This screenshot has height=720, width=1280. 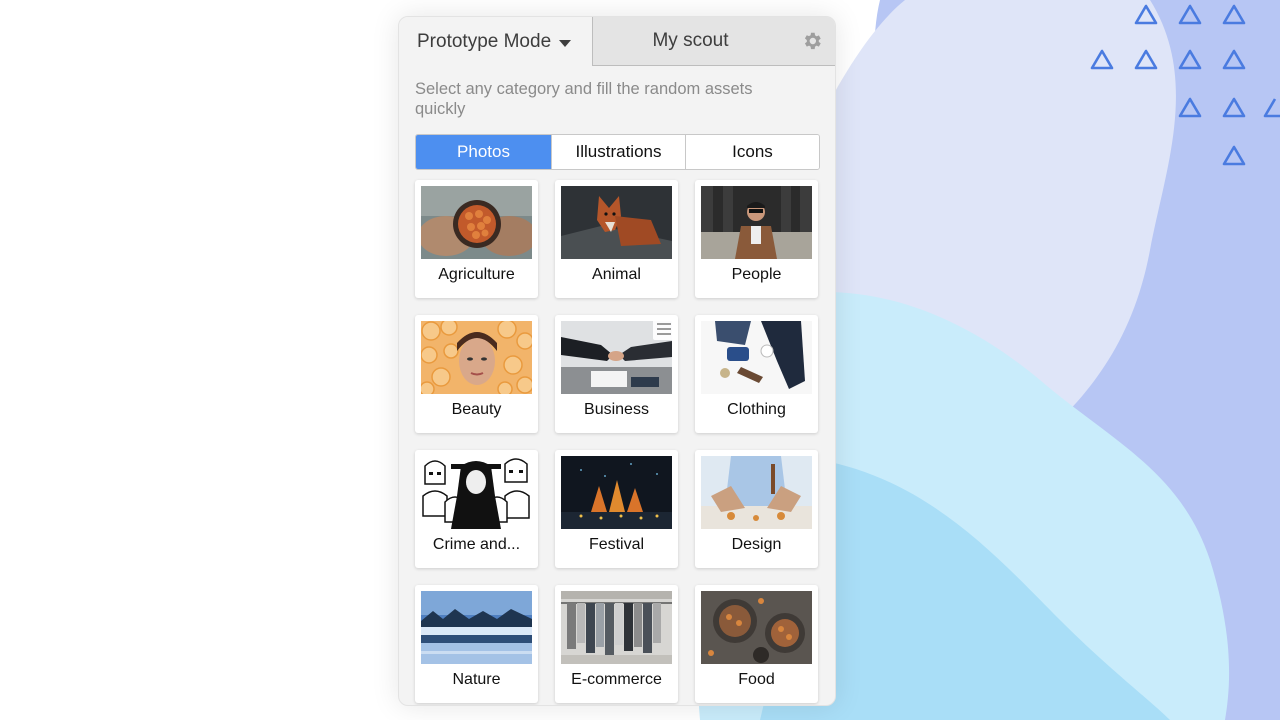 I want to click on settings-button, so click(x=811, y=41).